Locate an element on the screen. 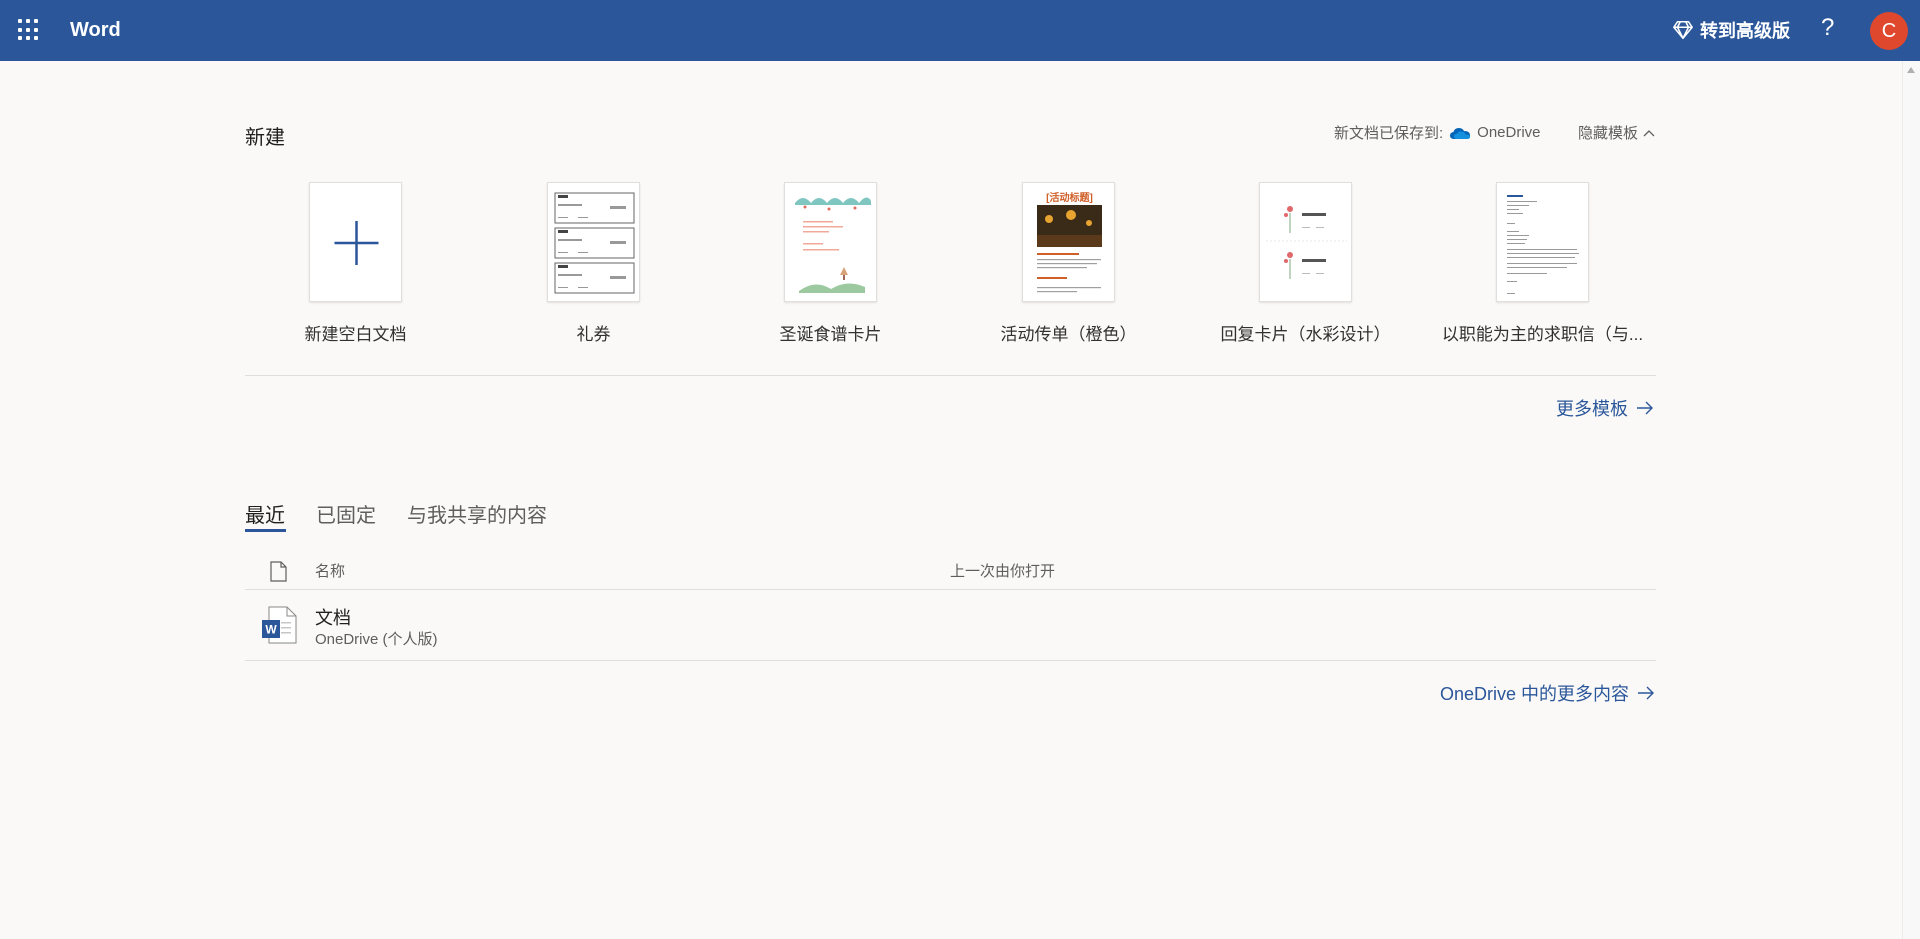 This screenshot has height=939, width=1920. gift-certificate-graphic is located at coordinates (594, 243).